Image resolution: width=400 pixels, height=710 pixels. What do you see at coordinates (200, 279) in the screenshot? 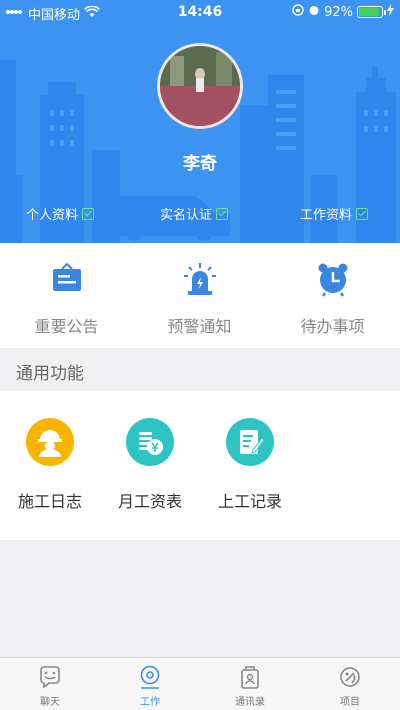
I see `alarm-light-icon` at bounding box center [200, 279].